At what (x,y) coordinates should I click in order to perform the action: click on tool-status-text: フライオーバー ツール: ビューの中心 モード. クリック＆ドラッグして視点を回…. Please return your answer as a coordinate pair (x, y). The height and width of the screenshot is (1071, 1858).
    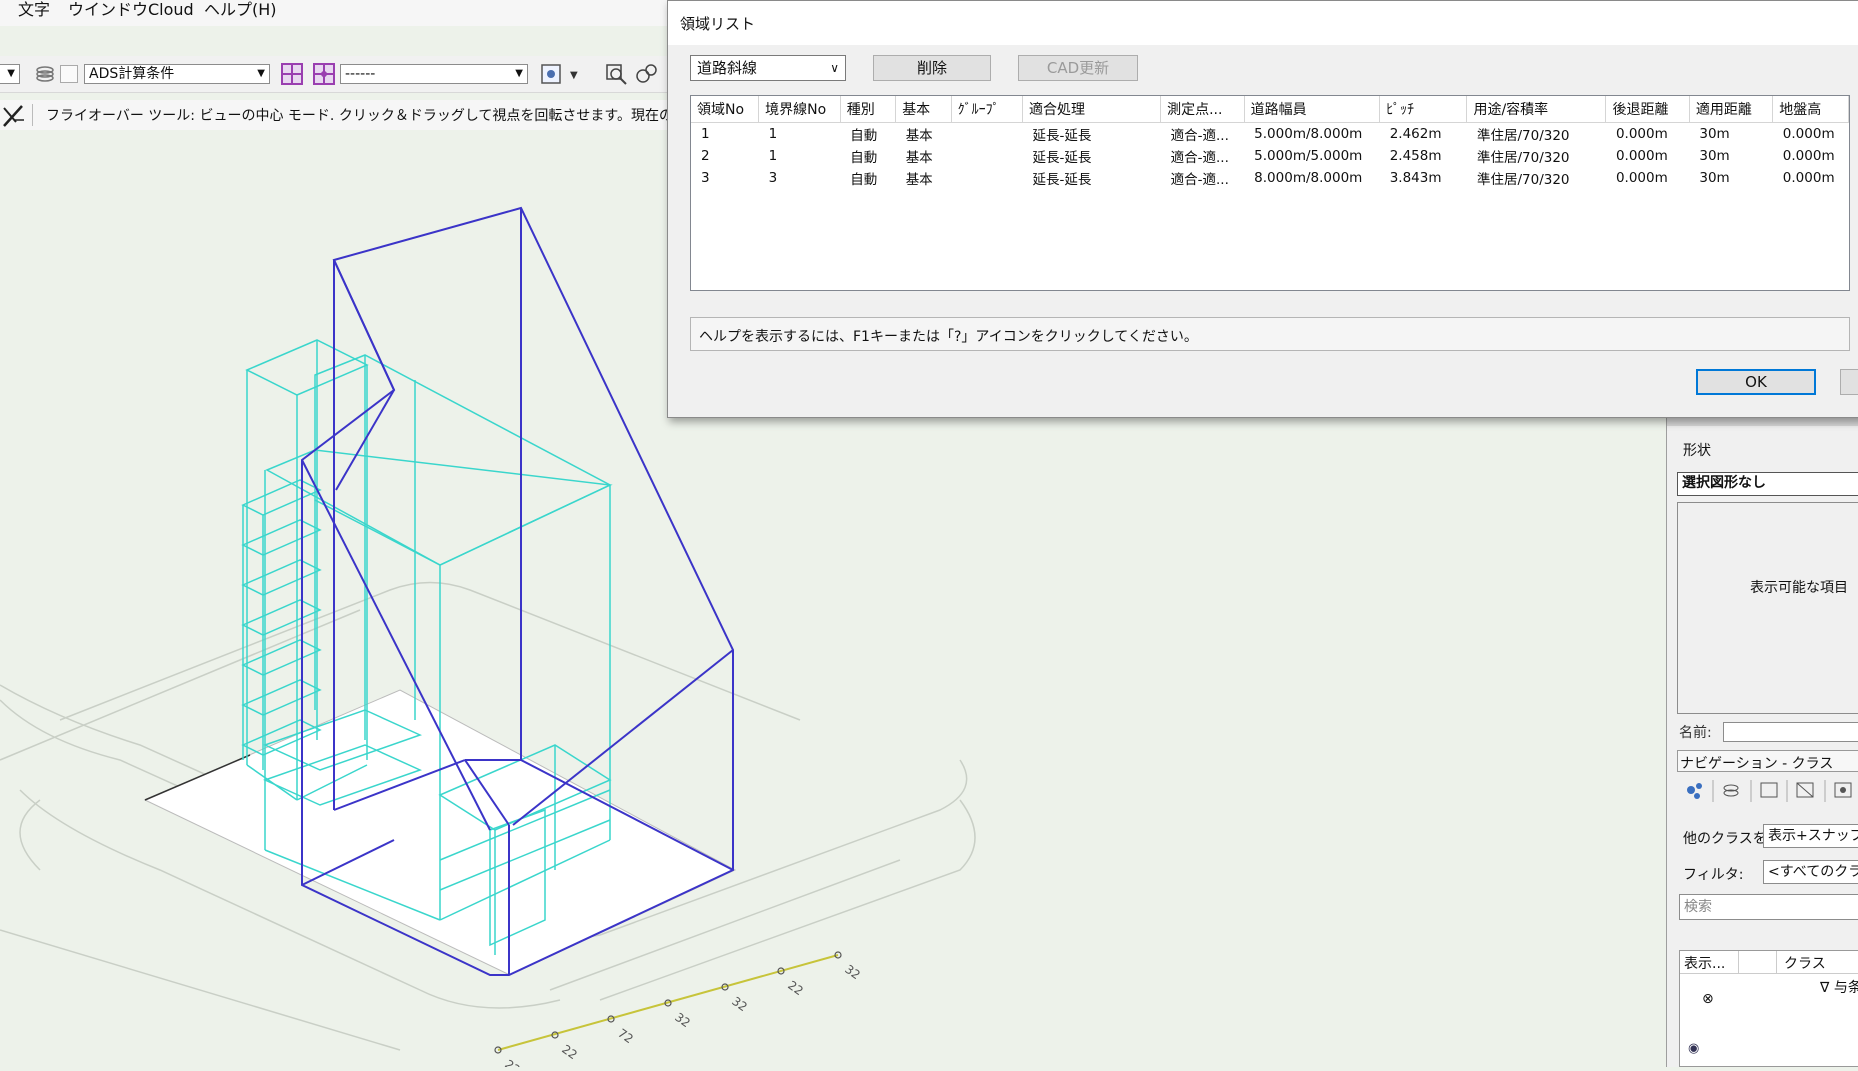
    Looking at the image, I should click on (402, 116).